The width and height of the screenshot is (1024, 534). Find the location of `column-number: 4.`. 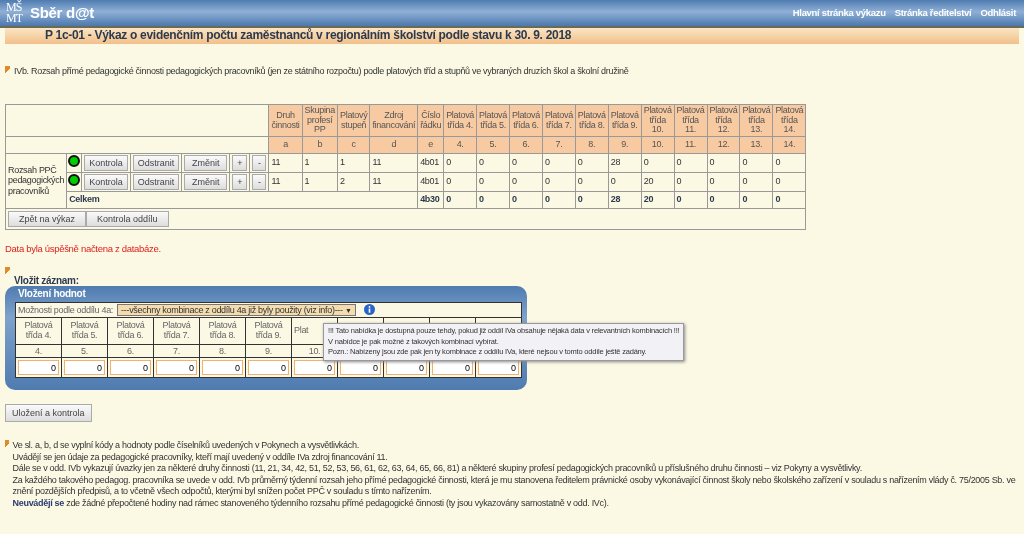

column-number: 4. is located at coordinates (38, 351).